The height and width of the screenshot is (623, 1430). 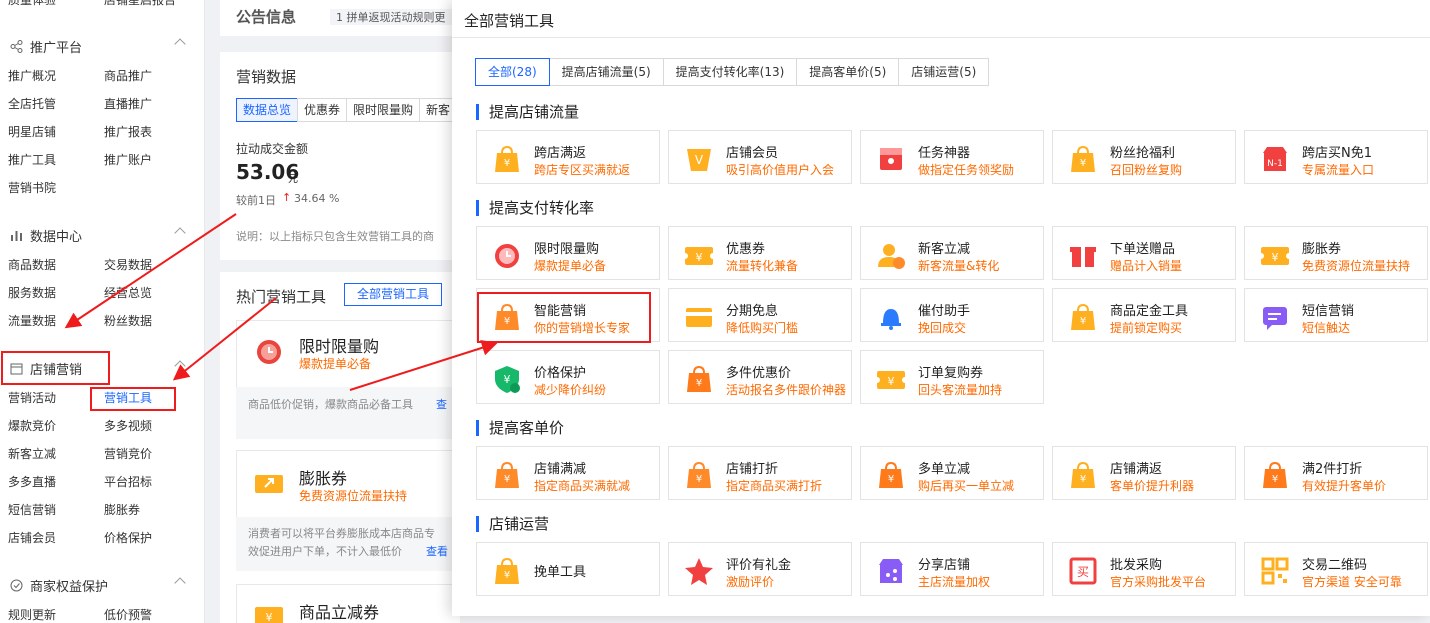 What do you see at coordinates (281, 302) in the screenshot?
I see `annotation-arrows` at bounding box center [281, 302].